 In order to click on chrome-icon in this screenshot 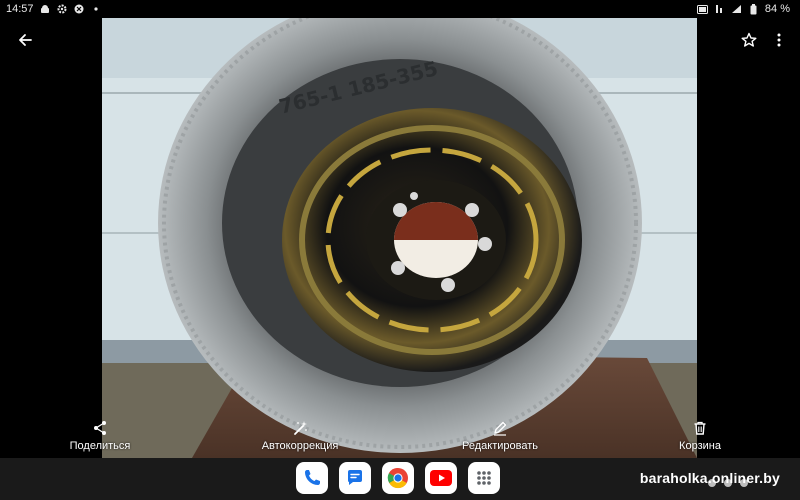, I will do `click(397, 478)`.